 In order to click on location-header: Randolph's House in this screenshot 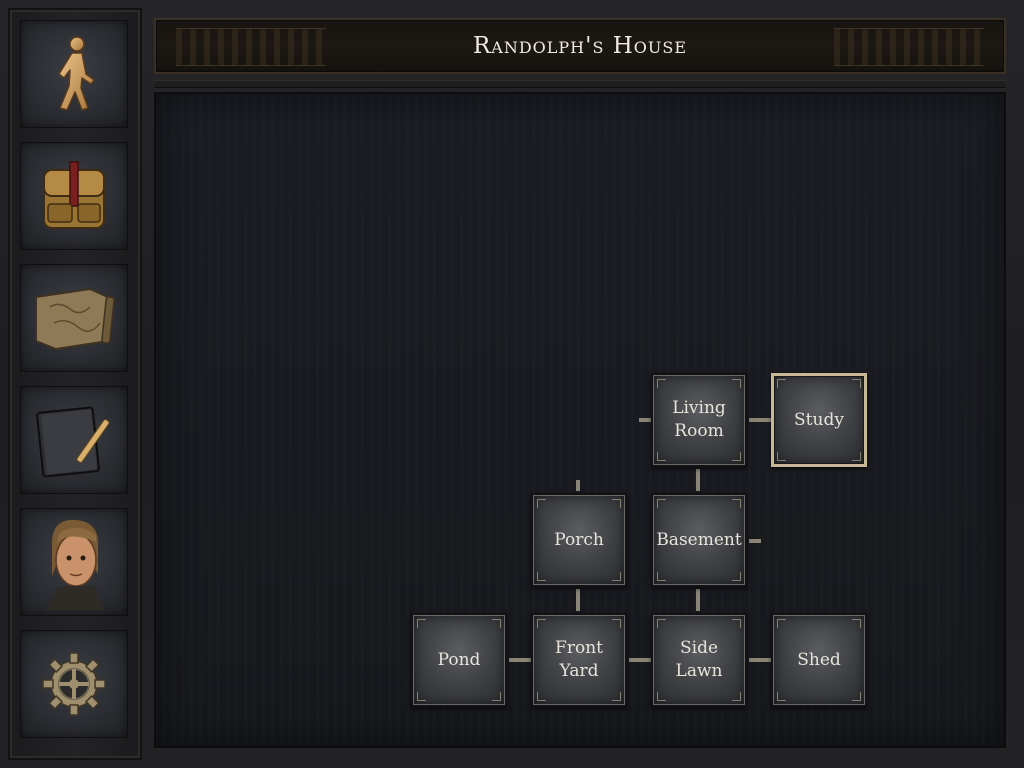, I will do `click(580, 46)`.